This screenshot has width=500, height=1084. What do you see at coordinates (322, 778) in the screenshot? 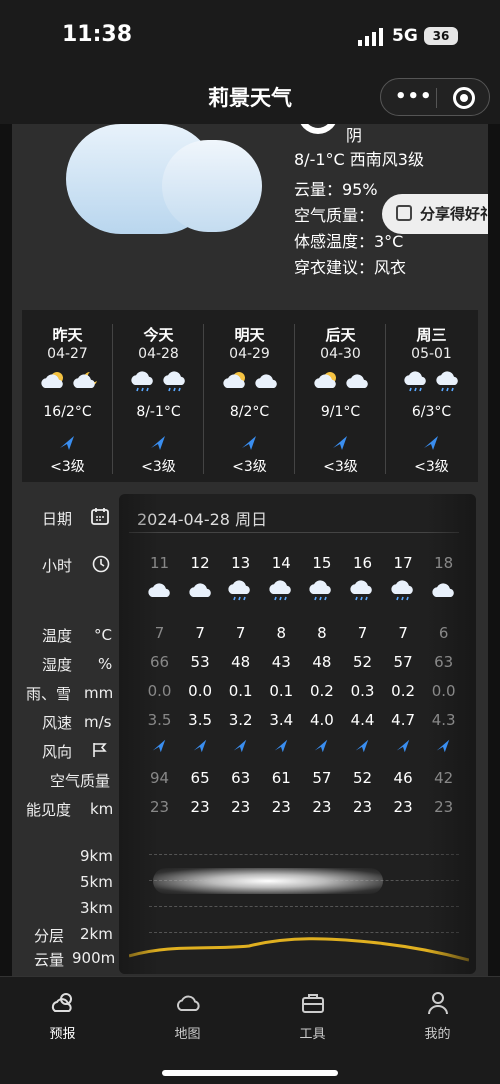
I see `hourly-aqi-value: 57` at bounding box center [322, 778].